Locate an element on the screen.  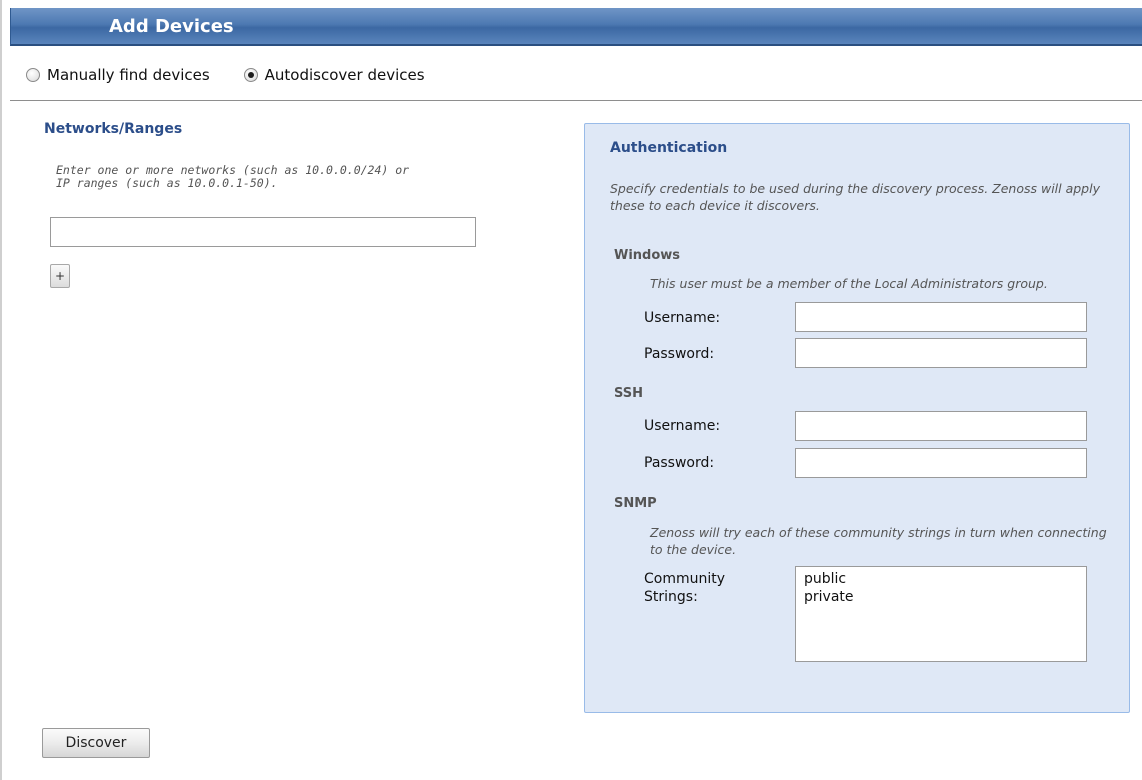
networks-heading: Networks/Ranges is located at coordinates (113, 129).